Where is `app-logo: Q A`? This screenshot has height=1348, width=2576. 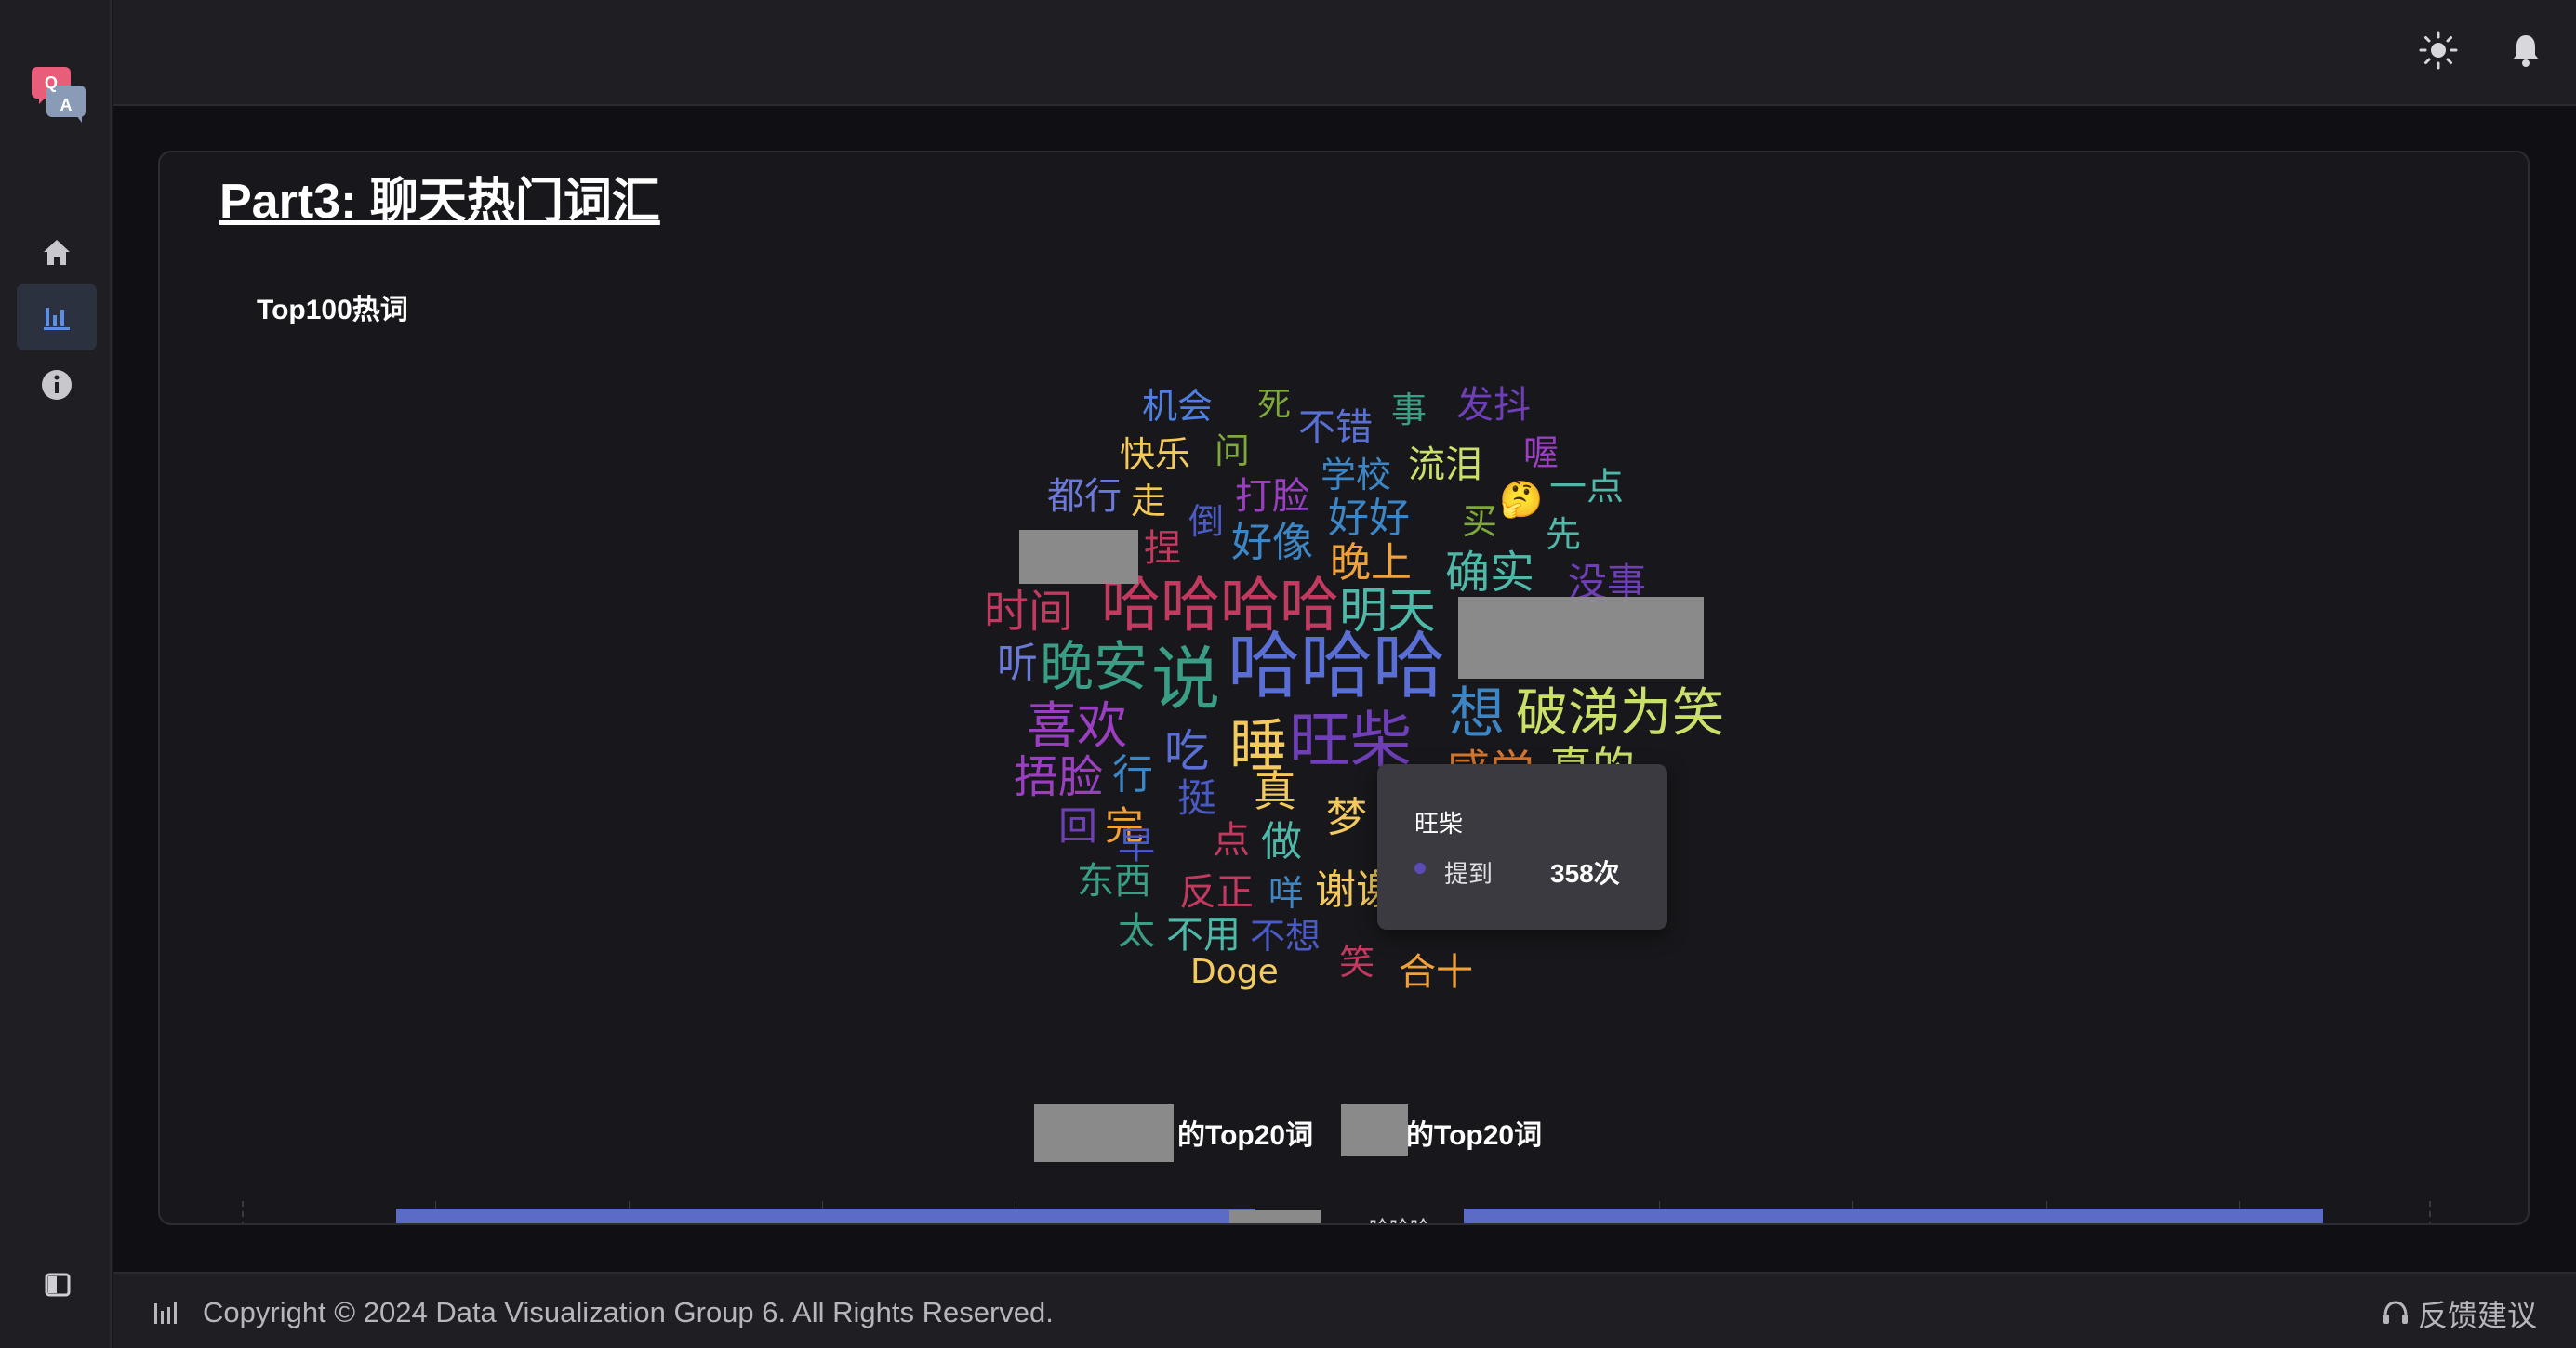
app-logo: Q A is located at coordinates (59, 95).